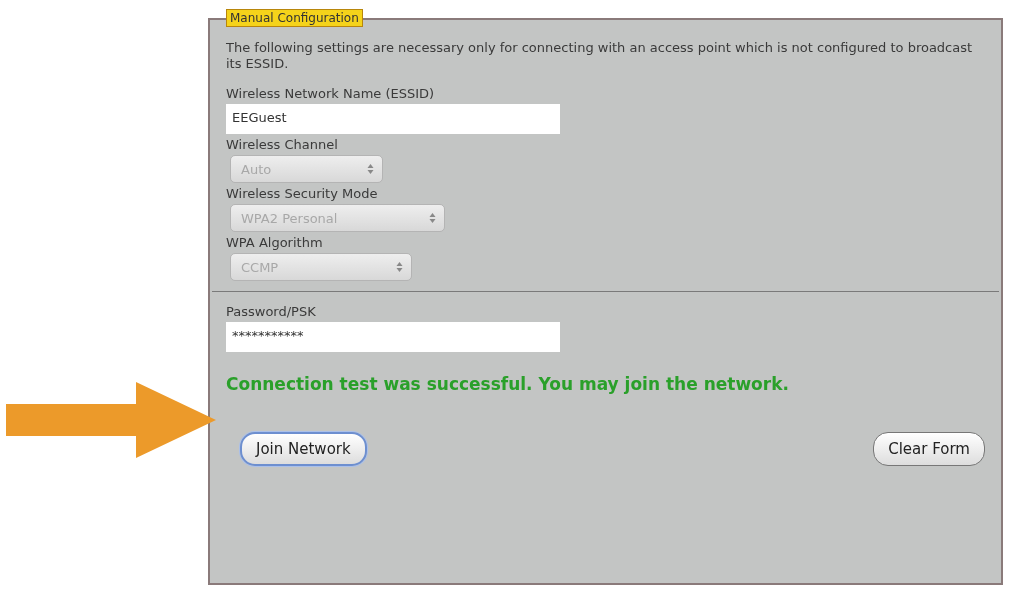  I want to click on input-field: EEGuest, so click(393, 119).